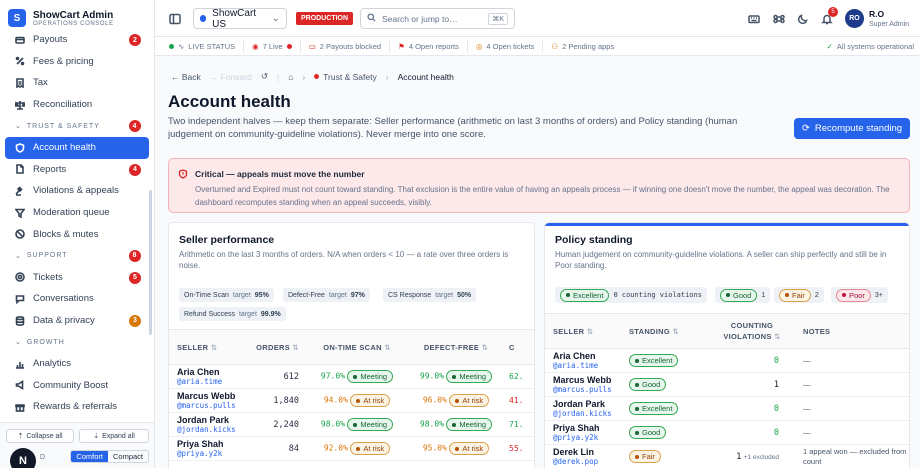 Image resolution: width=920 pixels, height=468 pixels. I want to click on sidebar-item-fees-pricing: Fees & pricing, so click(77, 62).